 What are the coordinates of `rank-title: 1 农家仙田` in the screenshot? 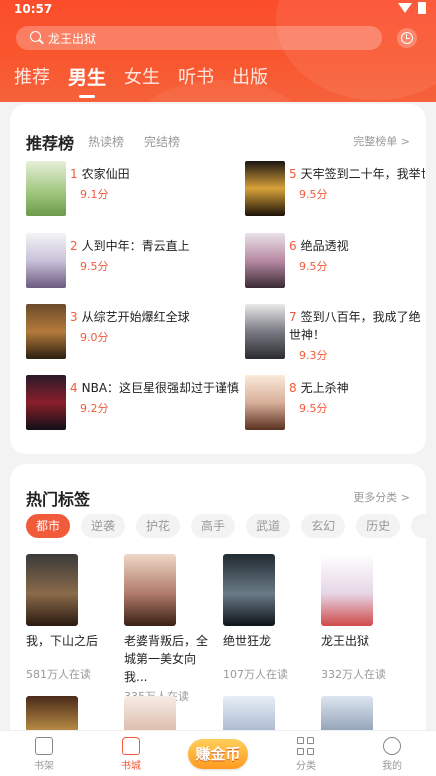 It's located at (100, 174).